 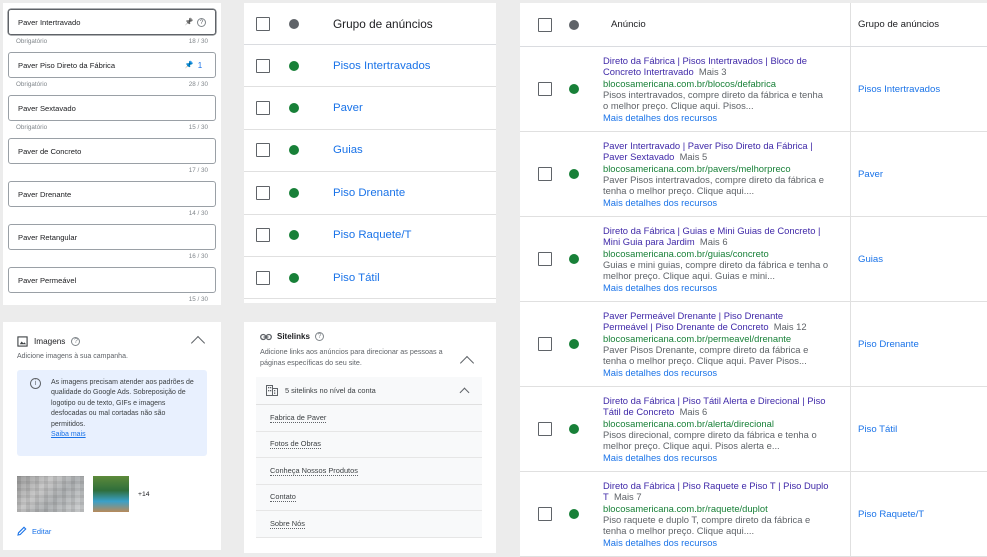 I want to click on headline-field: Paver Sextavado, so click(x=112, y=108).